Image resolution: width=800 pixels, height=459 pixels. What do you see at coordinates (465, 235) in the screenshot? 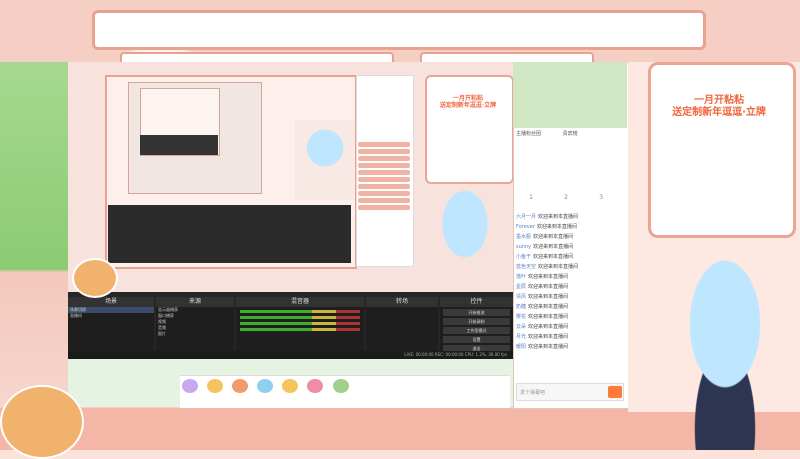
I see `avatar-mid` at bounding box center [465, 235].